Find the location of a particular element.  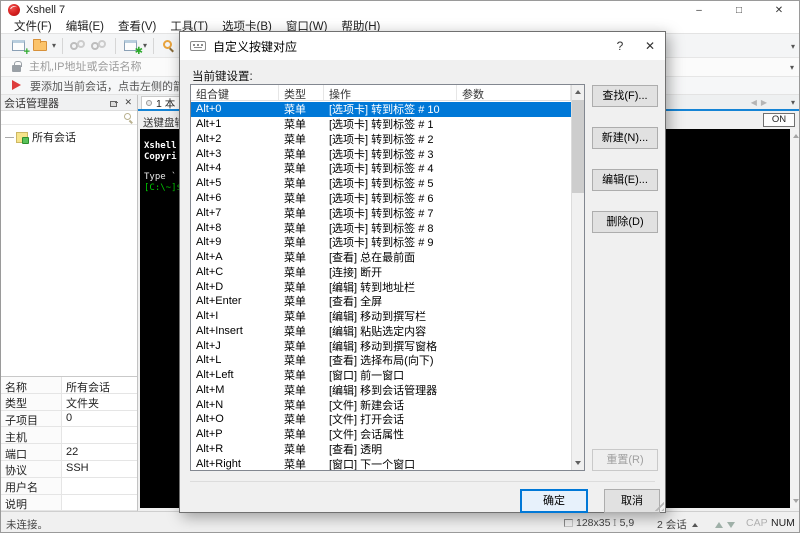

cell-action: [选项卡] 转到标签 # 2 is located at coordinates (381, 139).